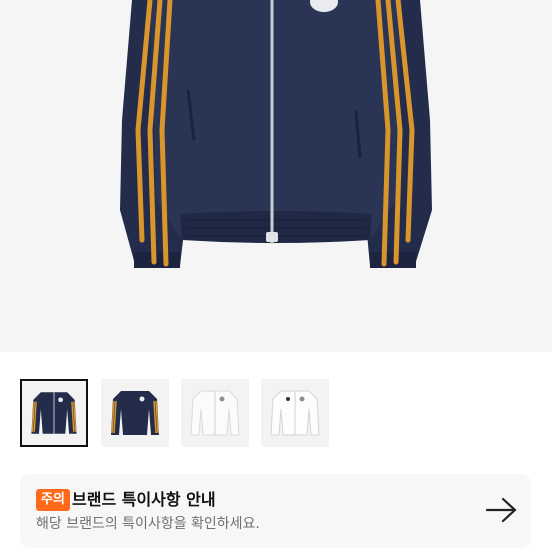 This screenshot has height=552, width=552. I want to click on thumbnail-navy-jacket-front, so click(54, 413).